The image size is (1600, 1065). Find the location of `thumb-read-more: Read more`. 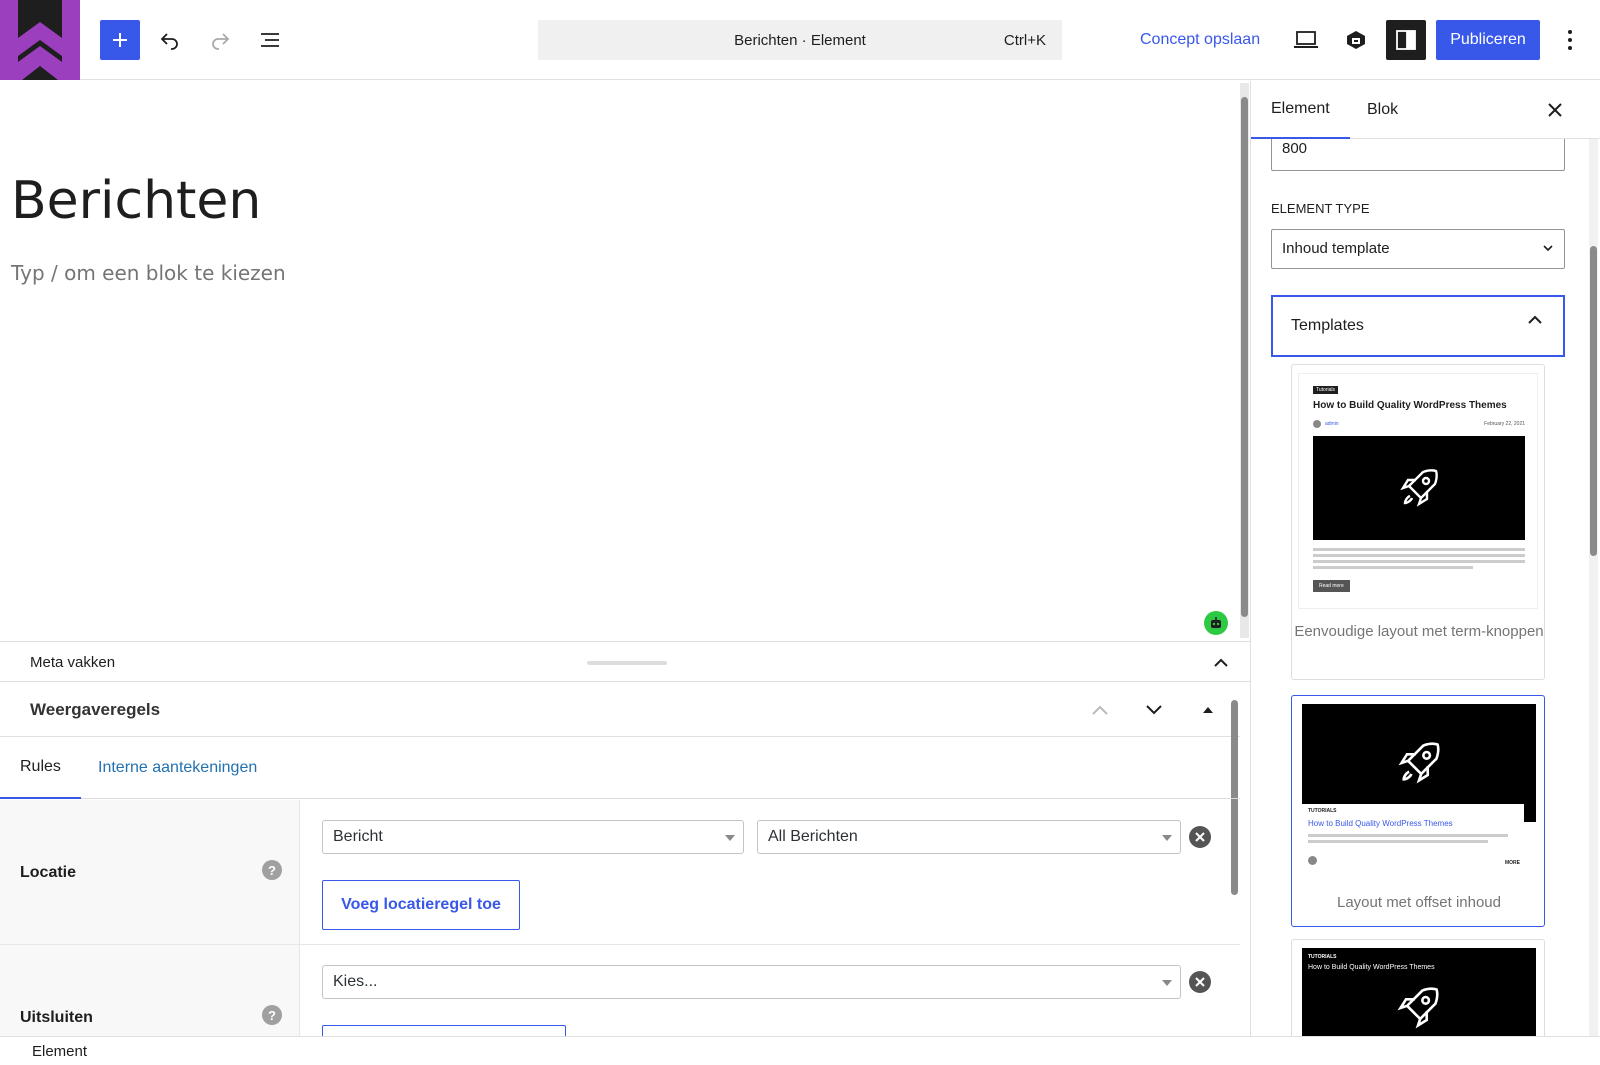

thumb-read-more: Read more is located at coordinates (1331, 586).